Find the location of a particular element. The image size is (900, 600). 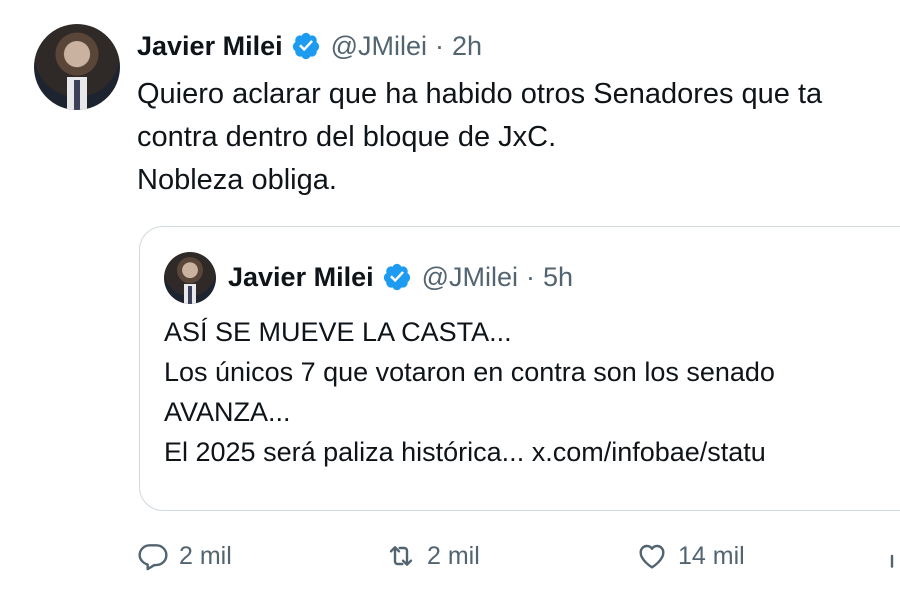

quoted-tweet-header: Javier Milei @JMilei · 5h is located at coordinates (400, 277).